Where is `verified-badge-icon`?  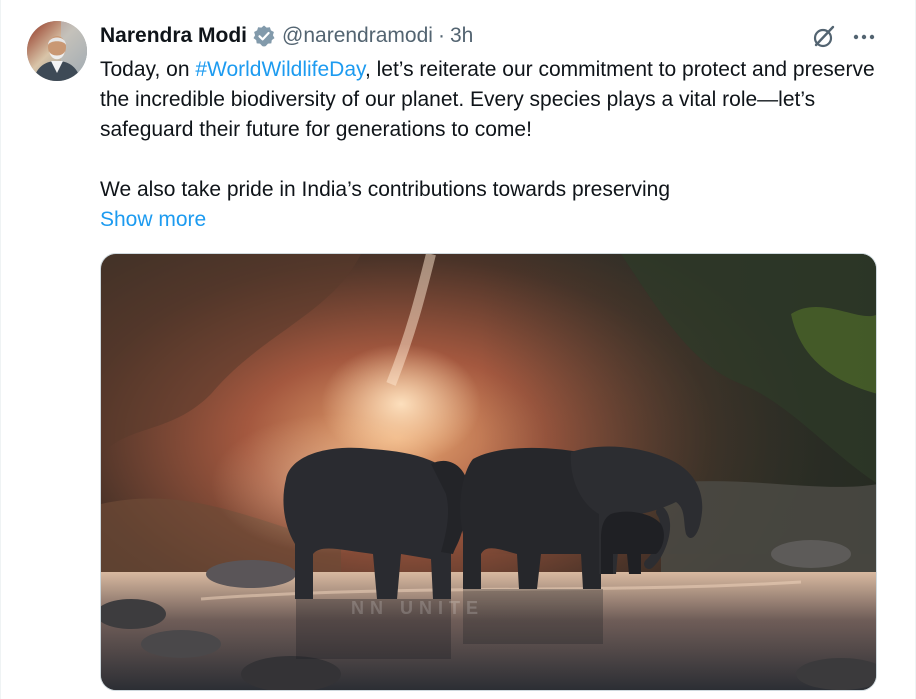
verified-badge-icon is located at coordinates (264, 36).